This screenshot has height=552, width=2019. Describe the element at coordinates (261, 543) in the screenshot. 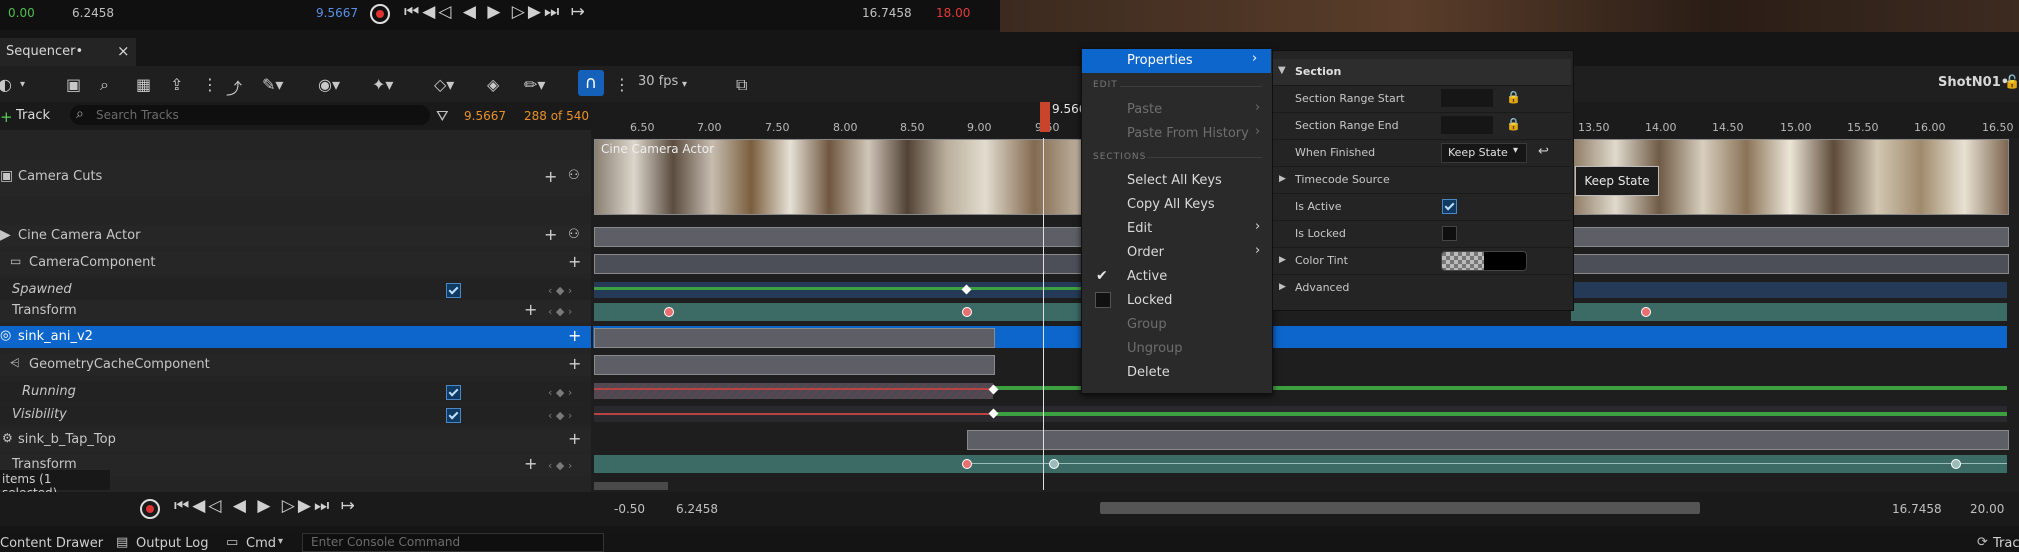

I see `cmd-dropdown: Cmd` at that location.